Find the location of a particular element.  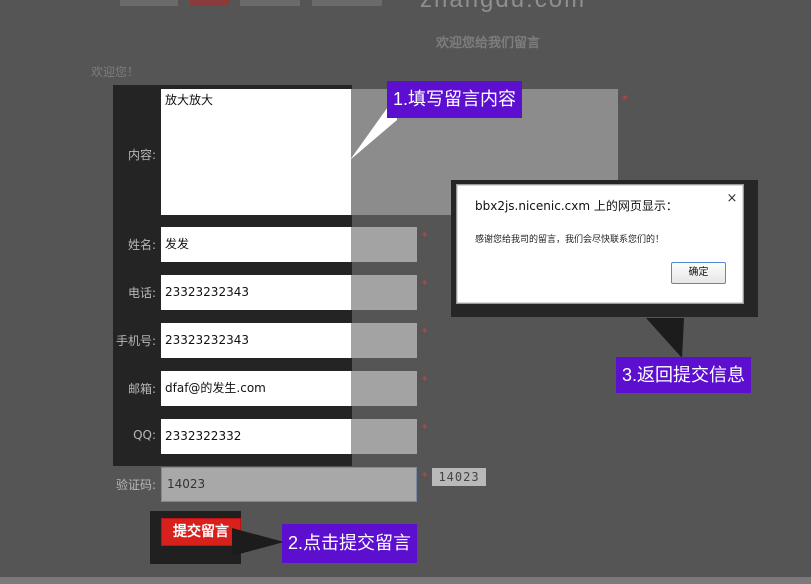

dialog-message: 感谢您给我司的留言，我们会尽快联系您们的！ is located at coordinates (570, 240).